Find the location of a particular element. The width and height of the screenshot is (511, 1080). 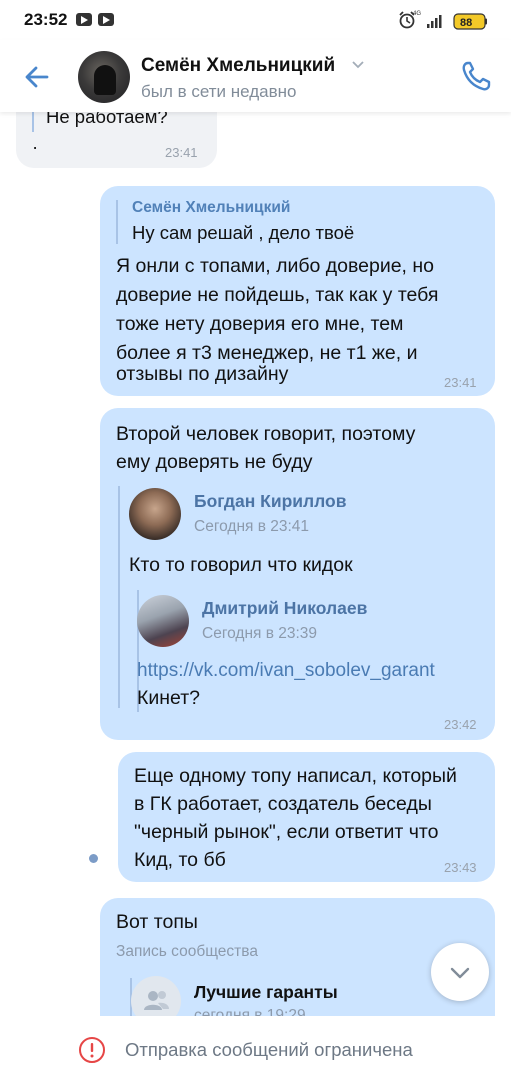

message-text: отзывы по дизайну is located at coordinates (202, 374).